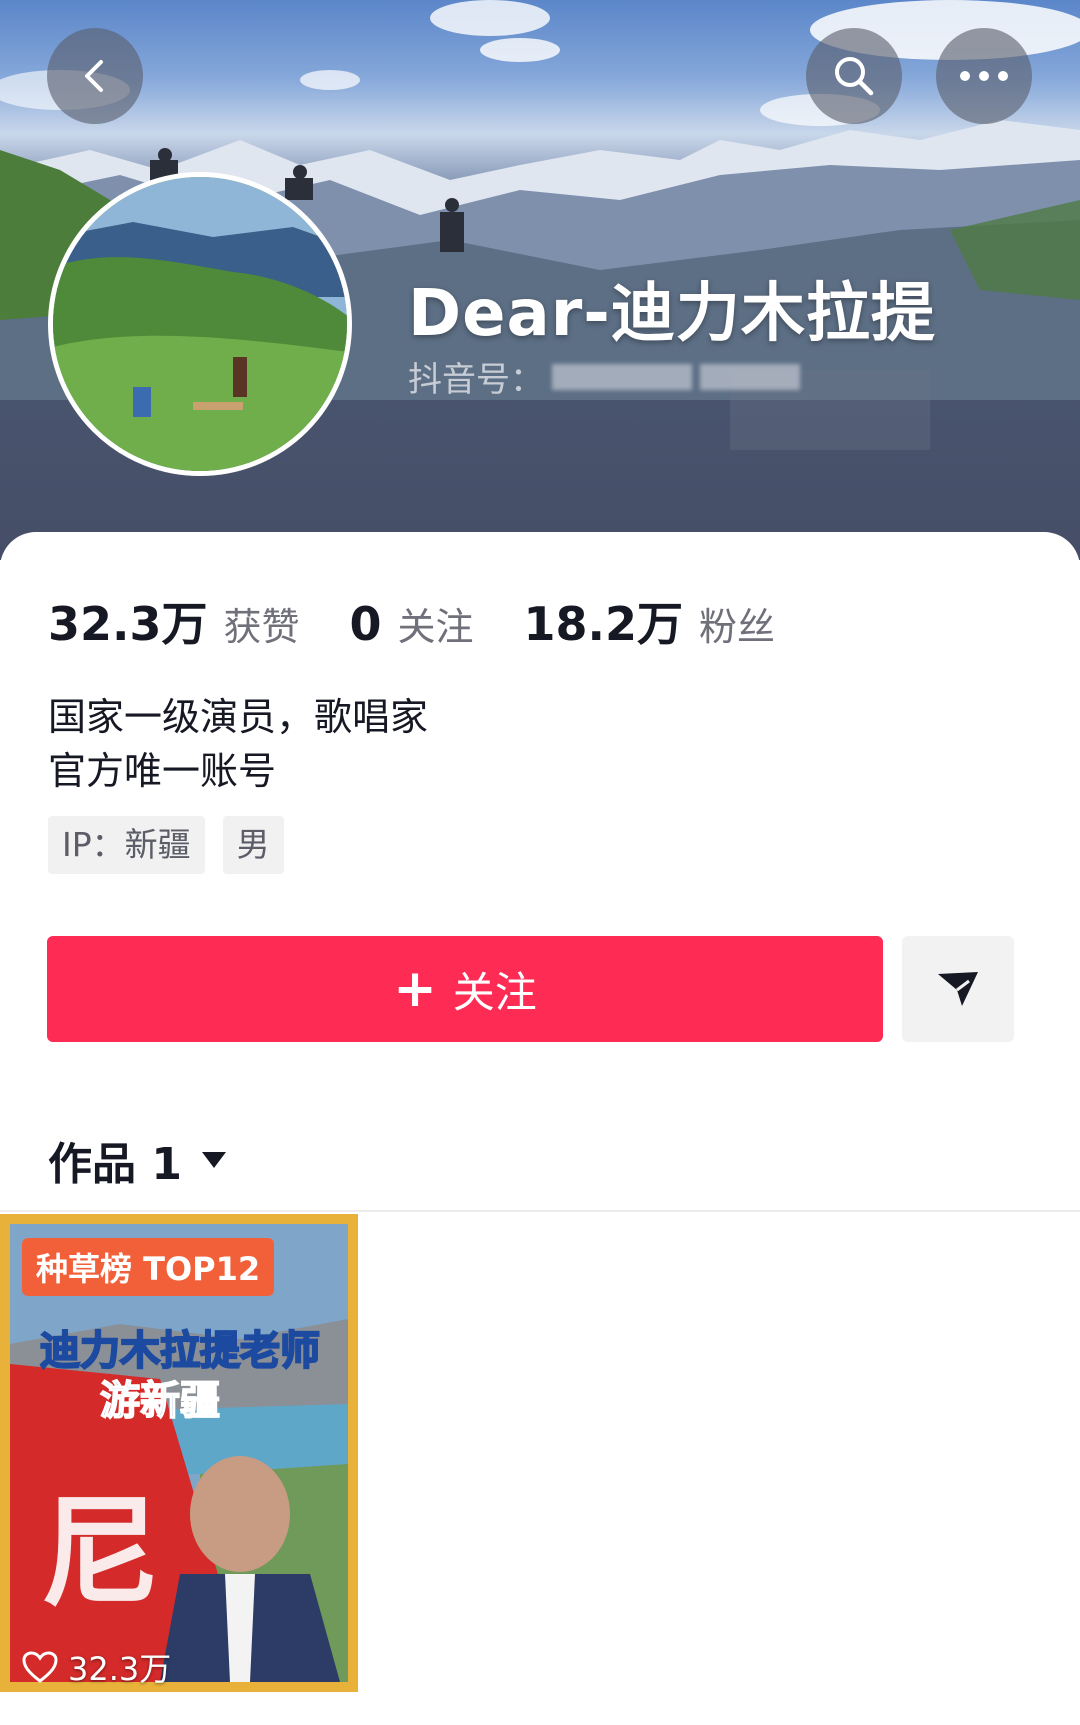 Image resolution: width=1080 pixels, height=1725 pixels. What do you see at coordinates (180, 1351) in the screenshot?
I see `video-cover-title-1: 迪力木拉提老师` at bounding box center [180, 1351].